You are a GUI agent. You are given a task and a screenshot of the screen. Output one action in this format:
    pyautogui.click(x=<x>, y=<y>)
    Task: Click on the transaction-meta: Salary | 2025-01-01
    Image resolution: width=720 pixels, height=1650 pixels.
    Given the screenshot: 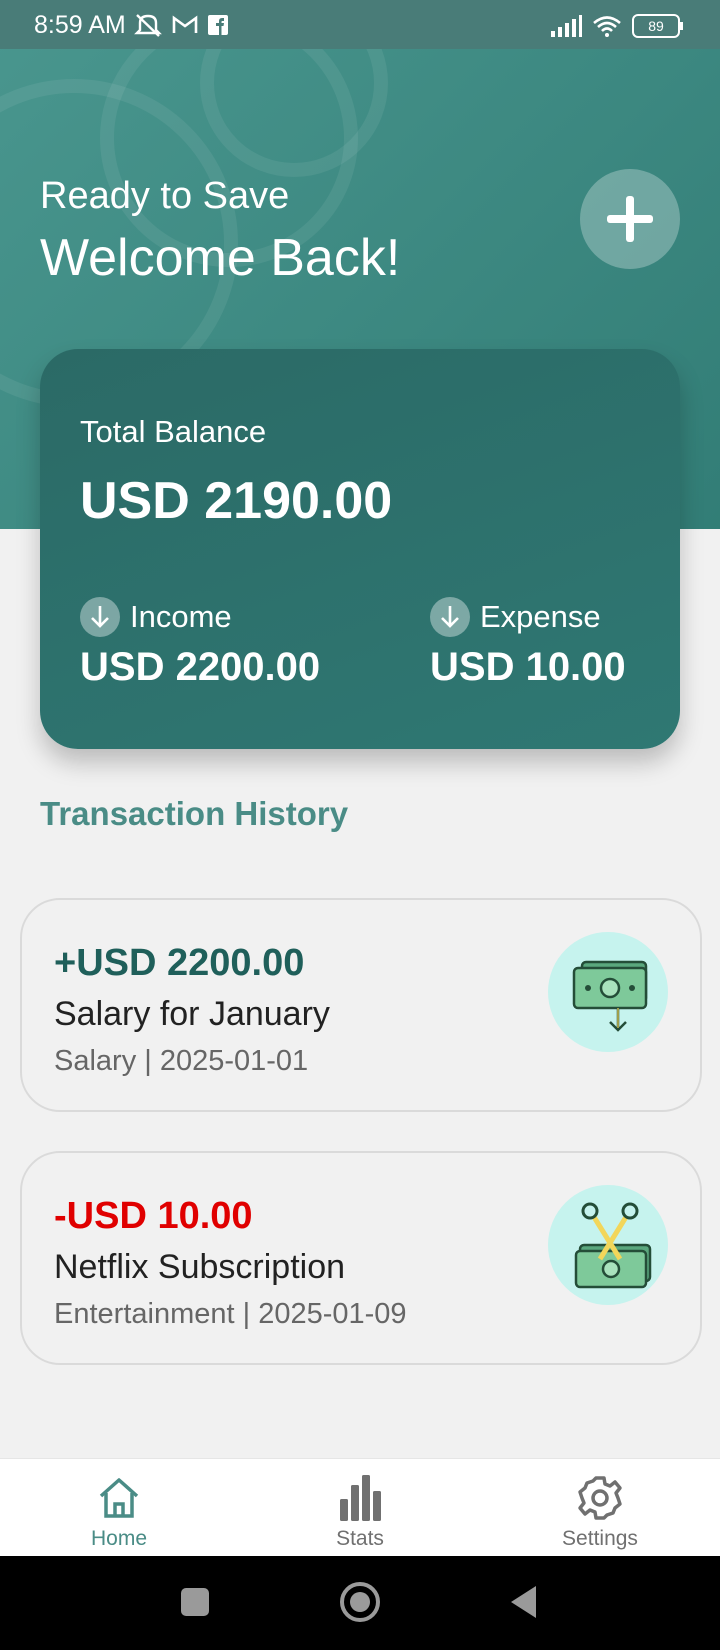 What is the action you would take?
    pyautogui.click(x=181, y=1061)
    